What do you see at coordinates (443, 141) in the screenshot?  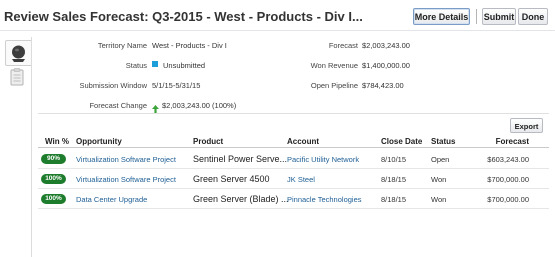 I see `column-header-status: Status` at bounding box center [443, 141].